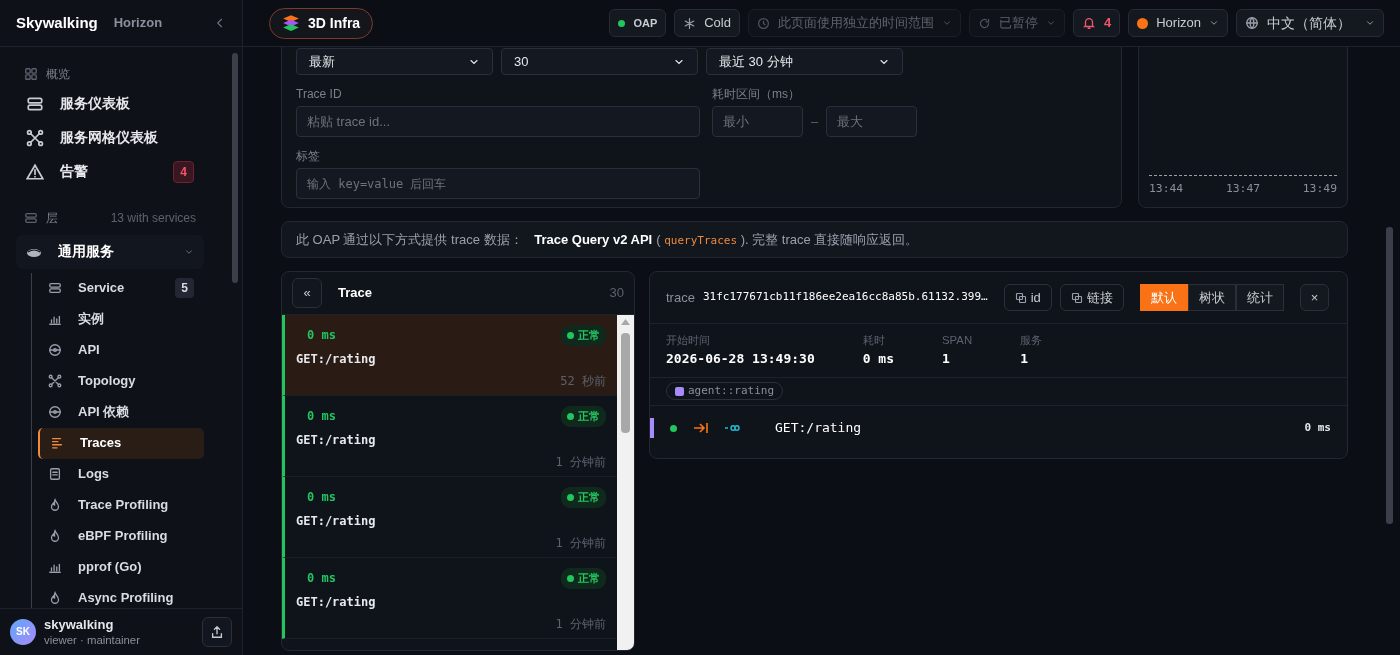 This screenshot has height=655, width=1400. Describe the element at coordinates (321, 23) in the screenshot. I see `workspace-button: 3D Infra` at that location.